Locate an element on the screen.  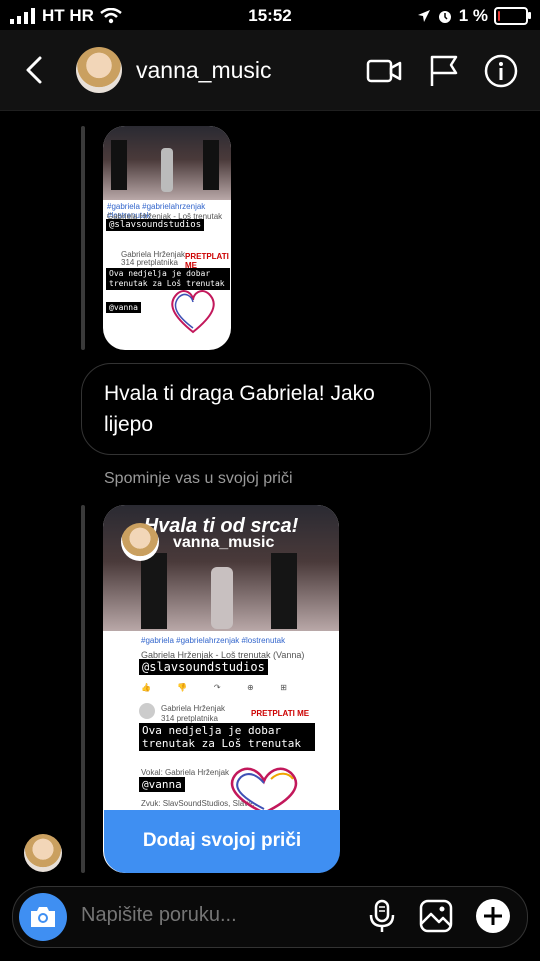
subscribe-label: PRETPLATI ME is located at coordinates (280, 713).